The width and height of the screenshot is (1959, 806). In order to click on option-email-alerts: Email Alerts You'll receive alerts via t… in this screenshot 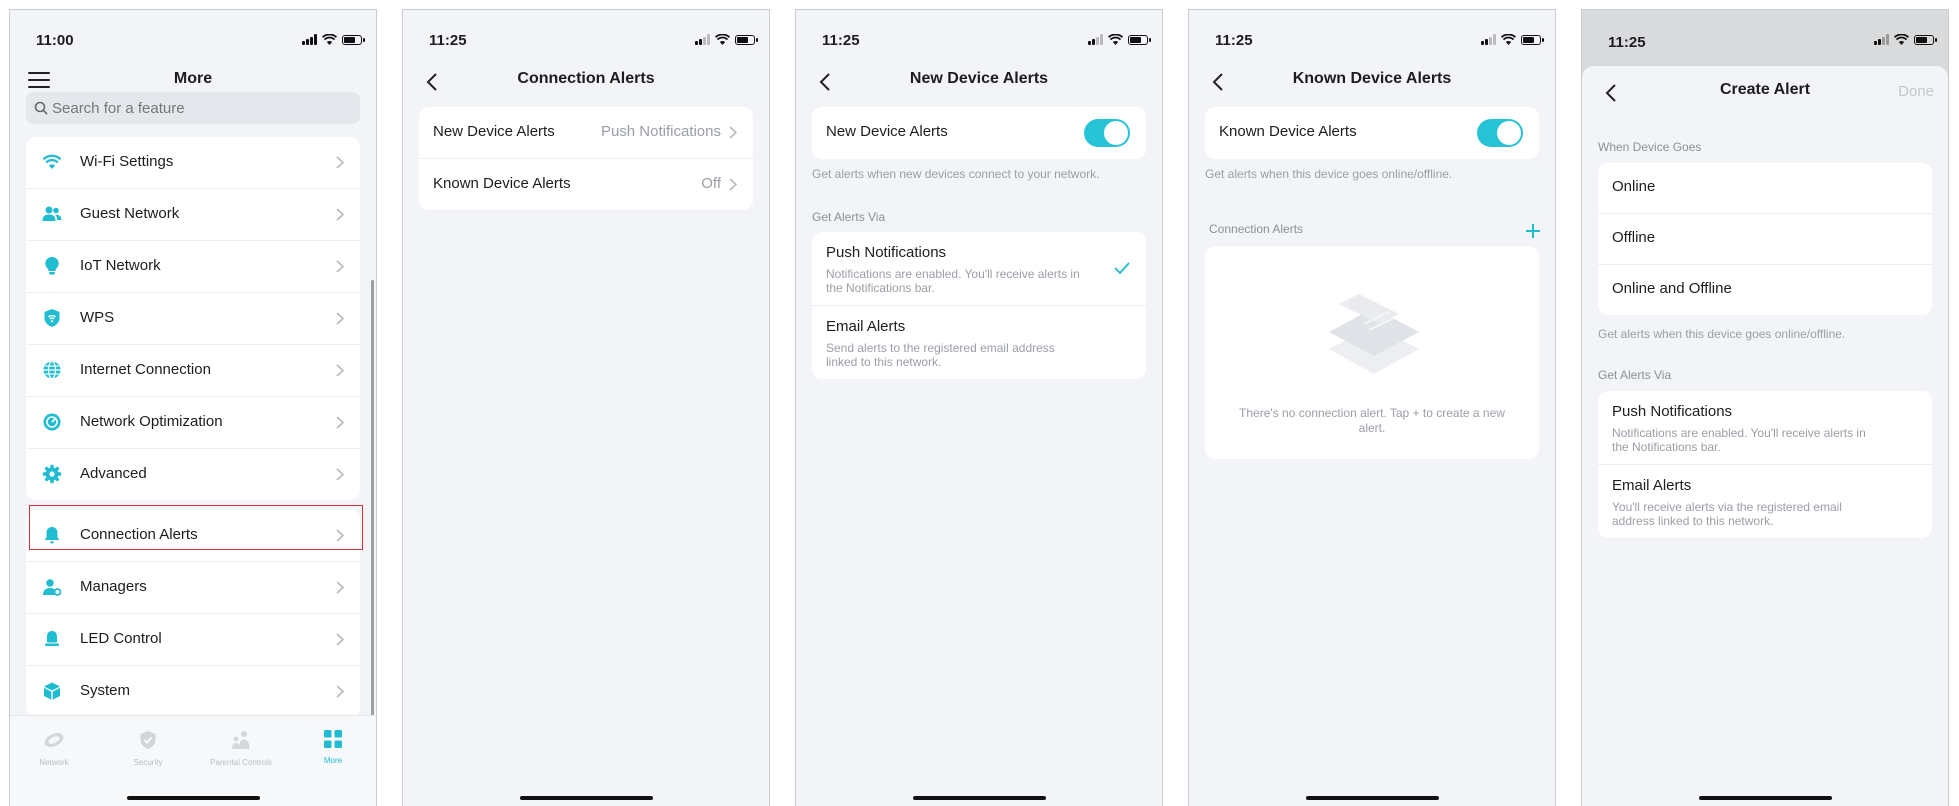, I will do `click(1765, 501)`.